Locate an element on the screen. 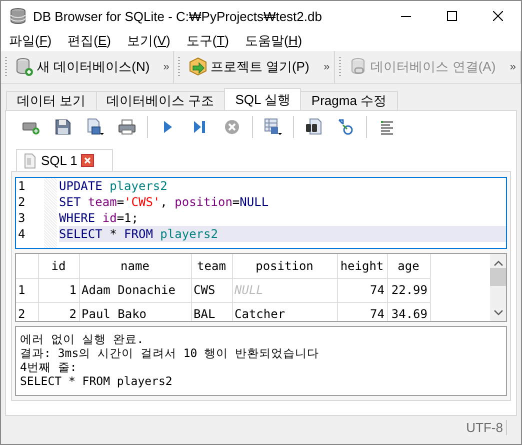 The height and width of the screenshot is (445, 522). encoding-label: UTF-8 is located at coordinates (486, 427).